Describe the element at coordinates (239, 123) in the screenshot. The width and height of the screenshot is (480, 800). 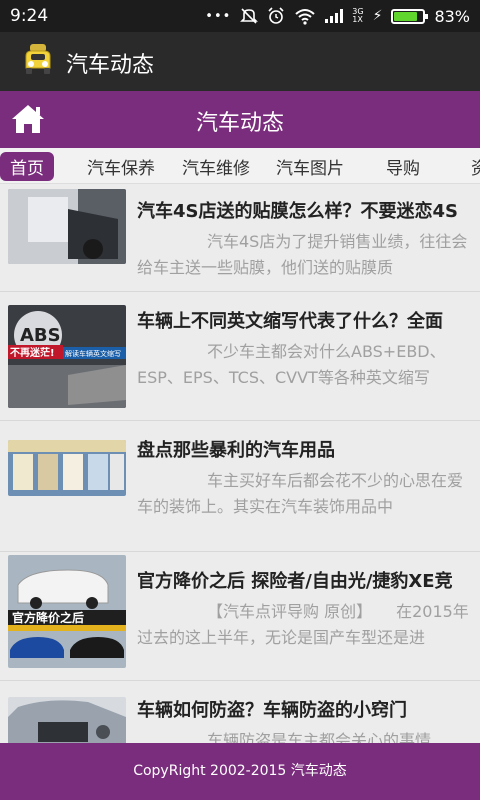
I see `page-title: 汽车动态` at that location.